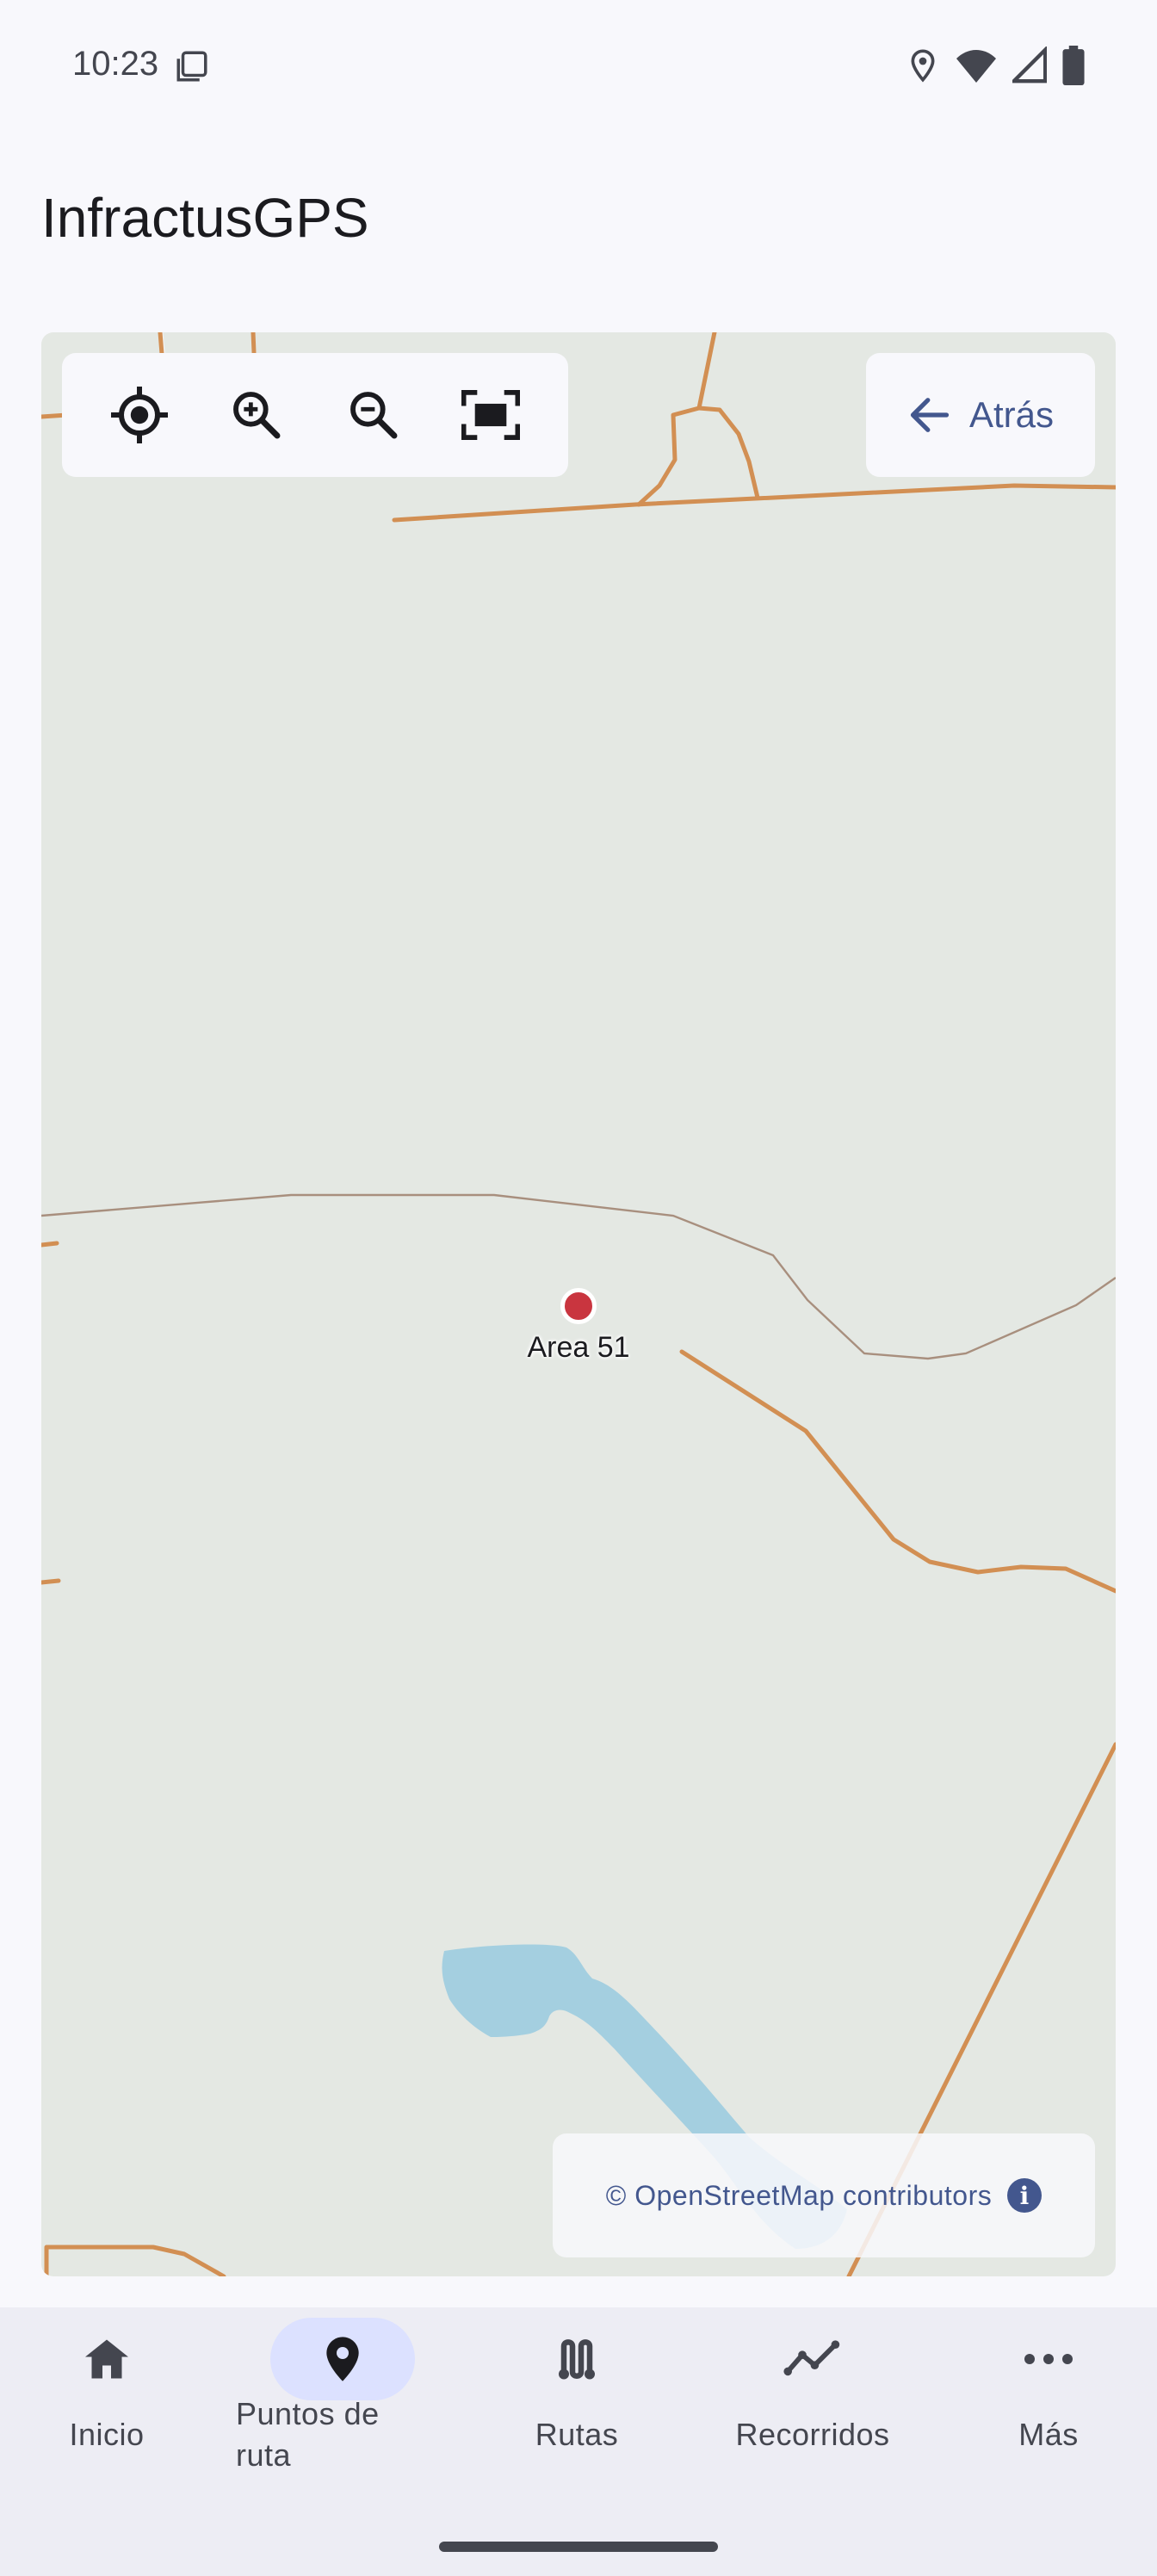  I want to click on waypoint-dot, so click(579, 1306).